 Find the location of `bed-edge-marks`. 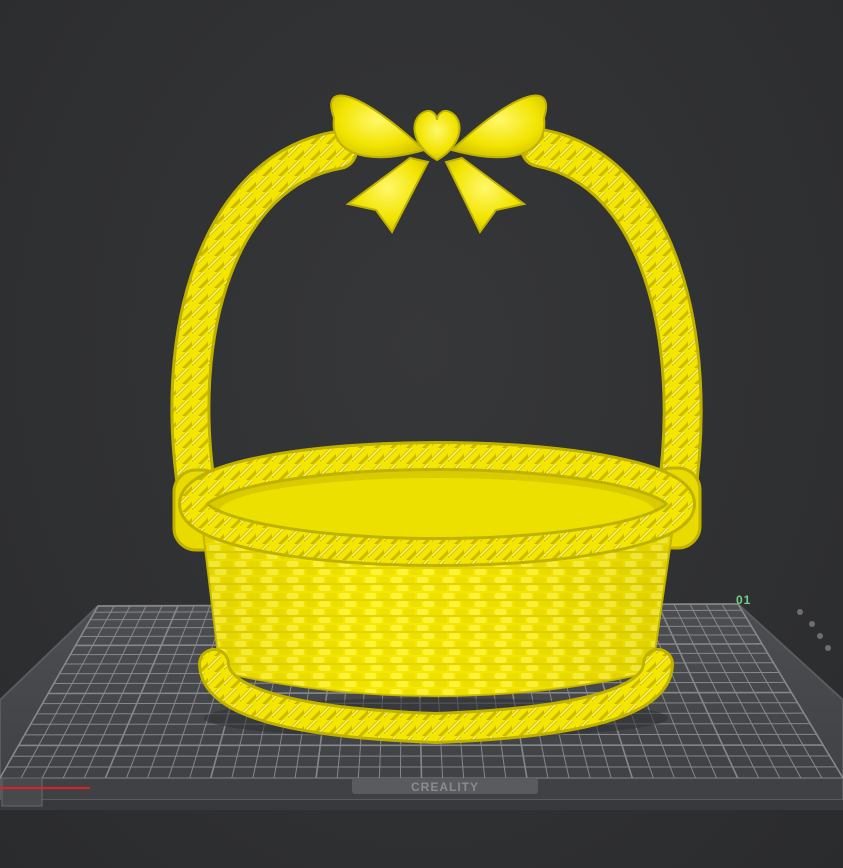

bed-edge-marks is located at coordinates (814, 630).